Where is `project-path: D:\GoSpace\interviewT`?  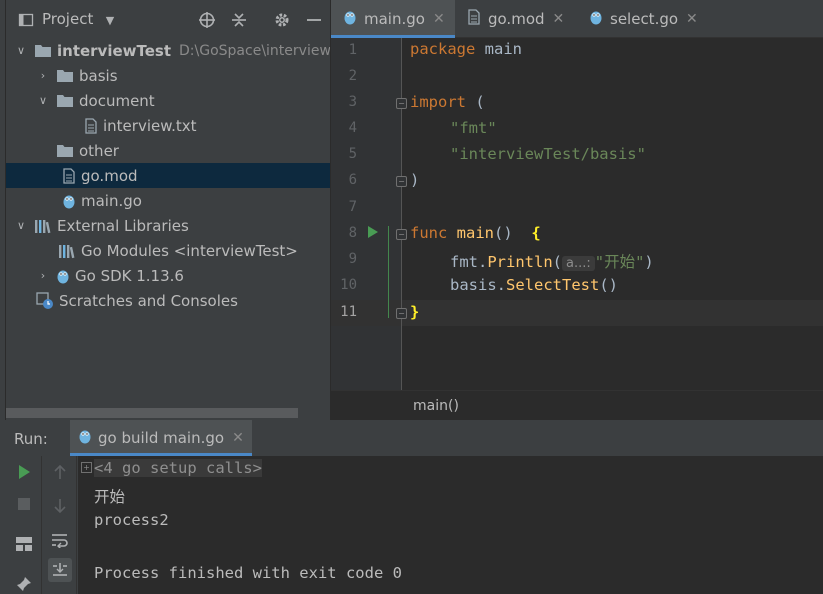 project-path: D:\GoSpace\interviewT is located at coordinates (254, 50).